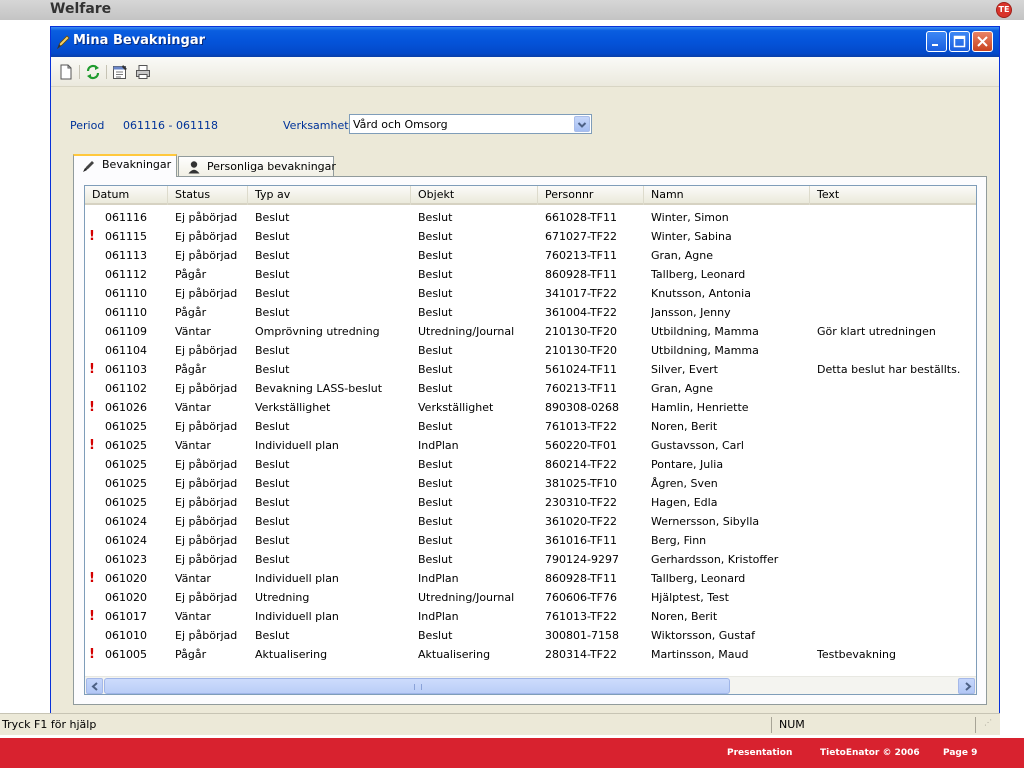 This screenshot has height=768, width=1024. I want to click on column-header-namn: Namn, so click(727, 195).